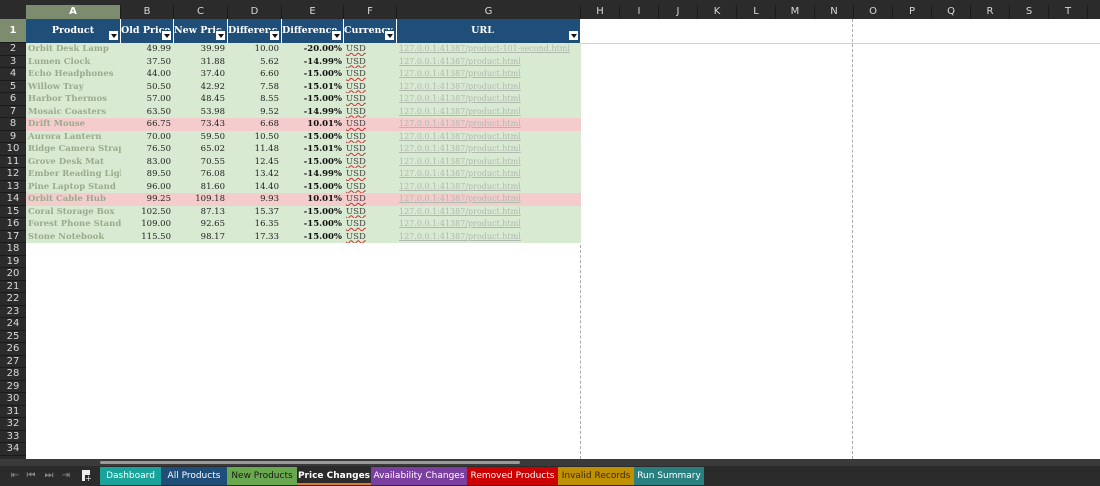 This screenshot has height=486, width=1100. I want to click on column-header-p: P, so click(912, 12).